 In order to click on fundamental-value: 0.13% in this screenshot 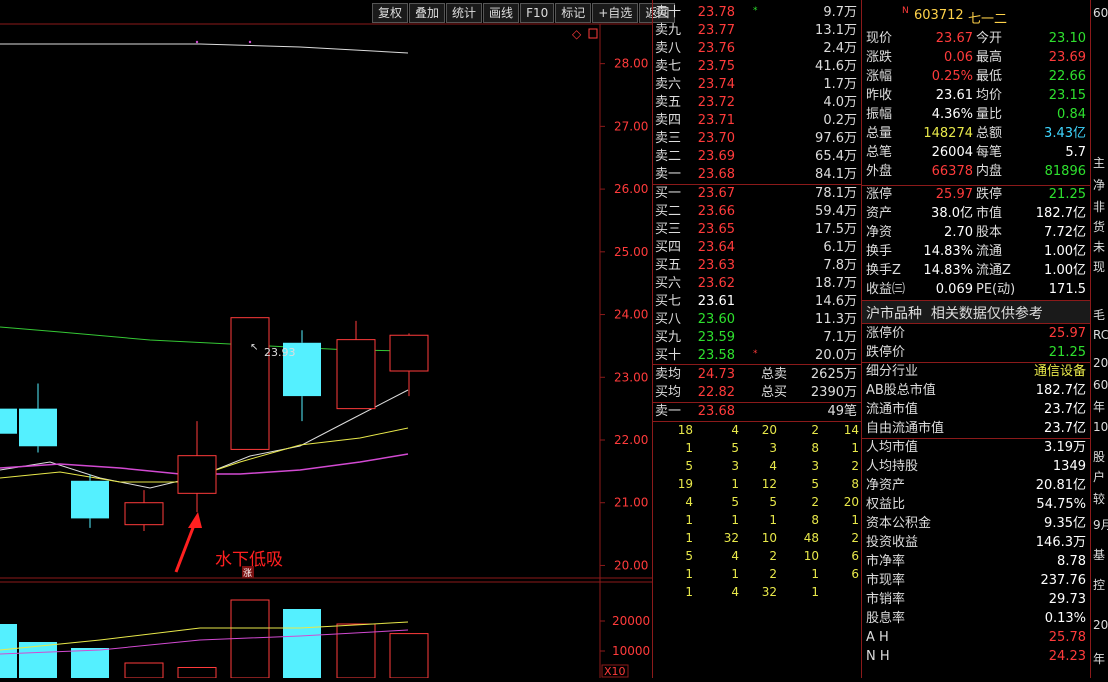, I will do `click(1065, 618)`.